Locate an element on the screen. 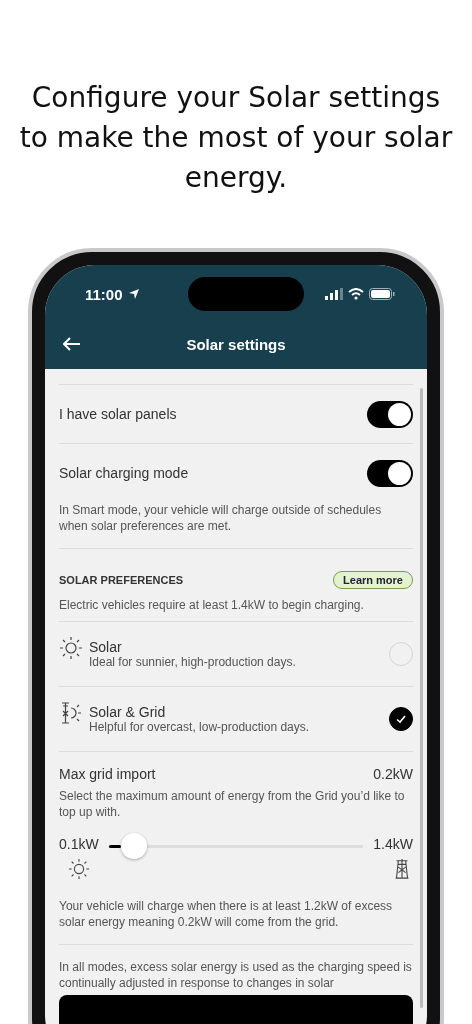 This screenshot has height=1024, width=472. mode-note: In Smart mode, your vehicle will charge outside of schedules when solar preferences are met. is located at coordinates (221, 518).